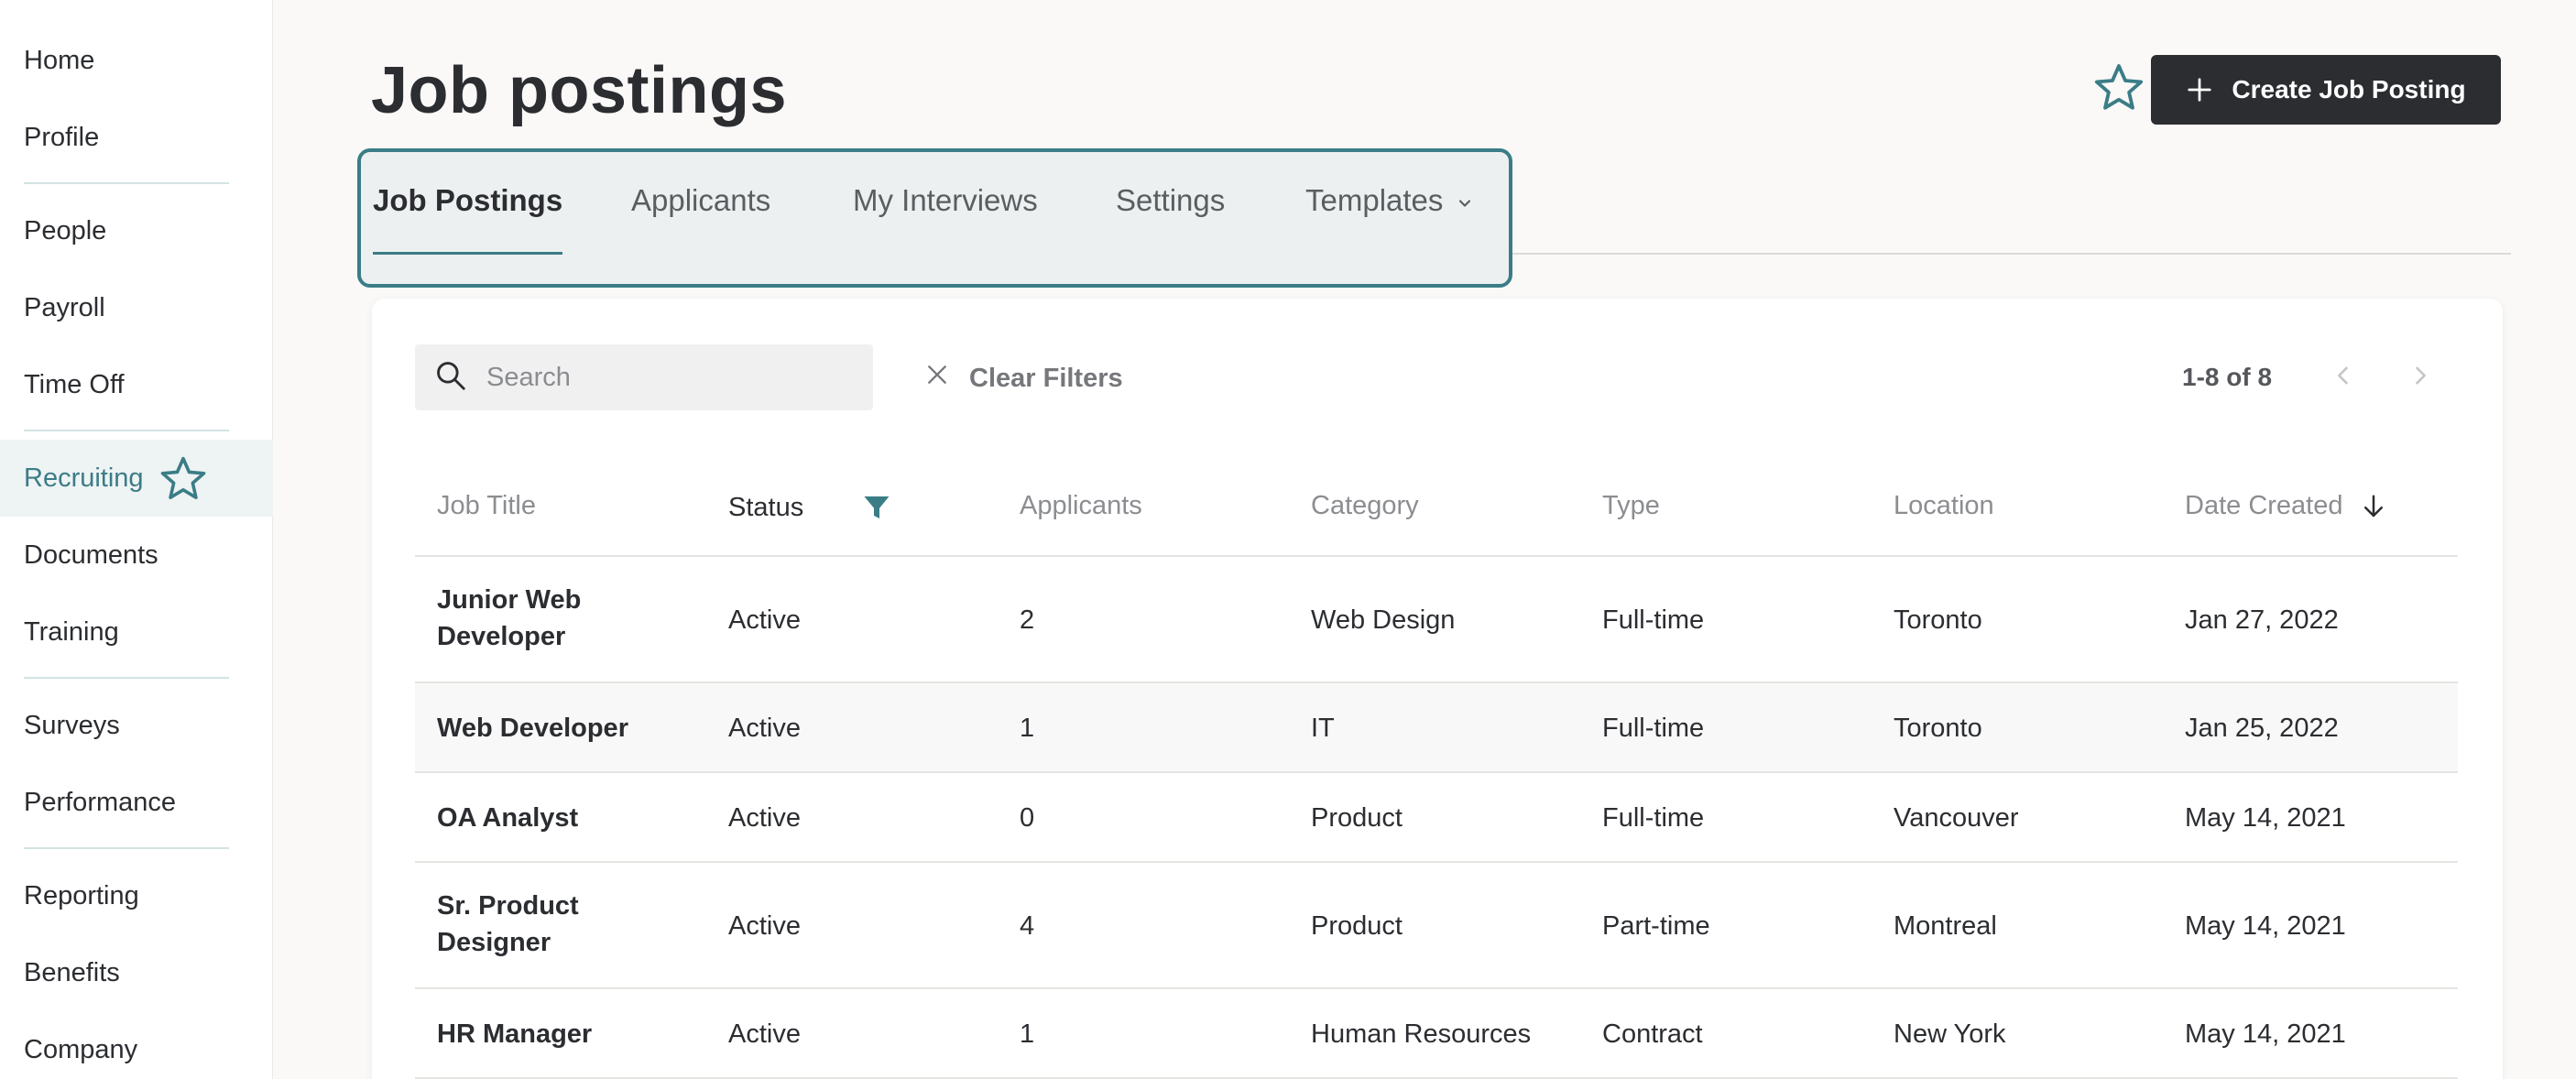 The width and height of the screenshot is (2576, 1079). Describe the element at coordinates (1390, 219) in the screenshot. I see `tab-templates: Templates` at that location.